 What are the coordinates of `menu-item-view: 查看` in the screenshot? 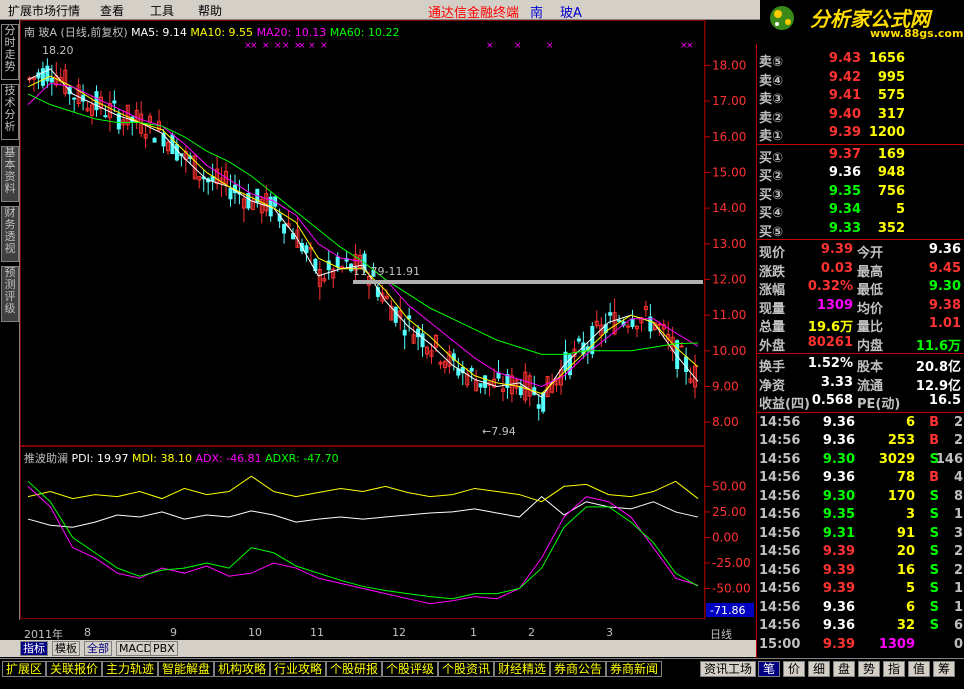 It's located at (112, 10).